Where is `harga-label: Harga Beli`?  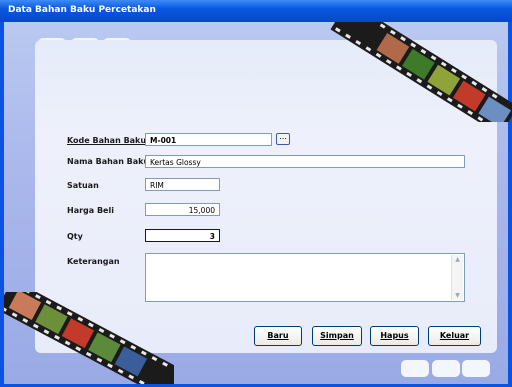 harga-label: Harga Beli is located at coordinates (90, 210).